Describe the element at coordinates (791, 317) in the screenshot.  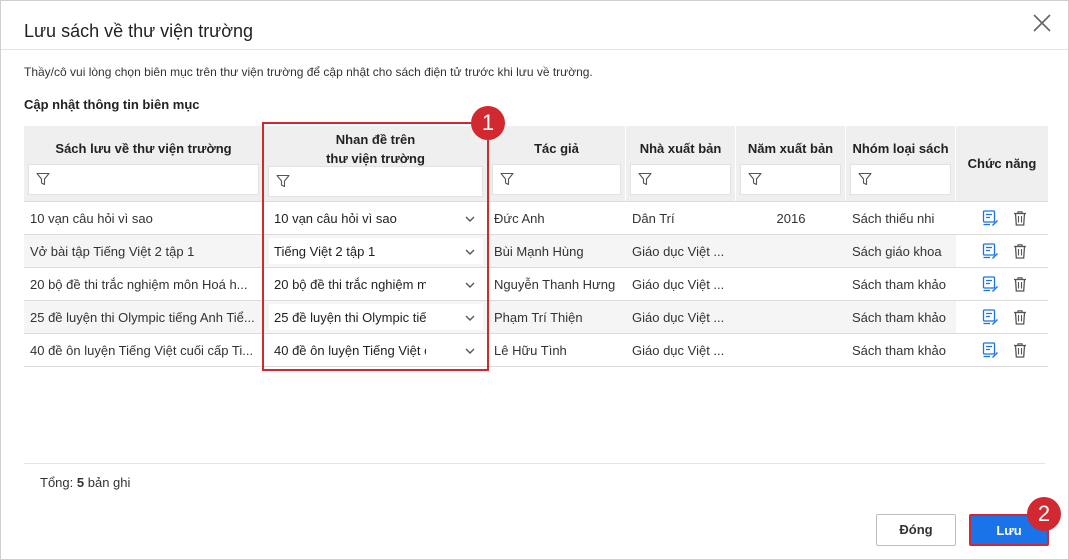
I see `cell-year` at that location.